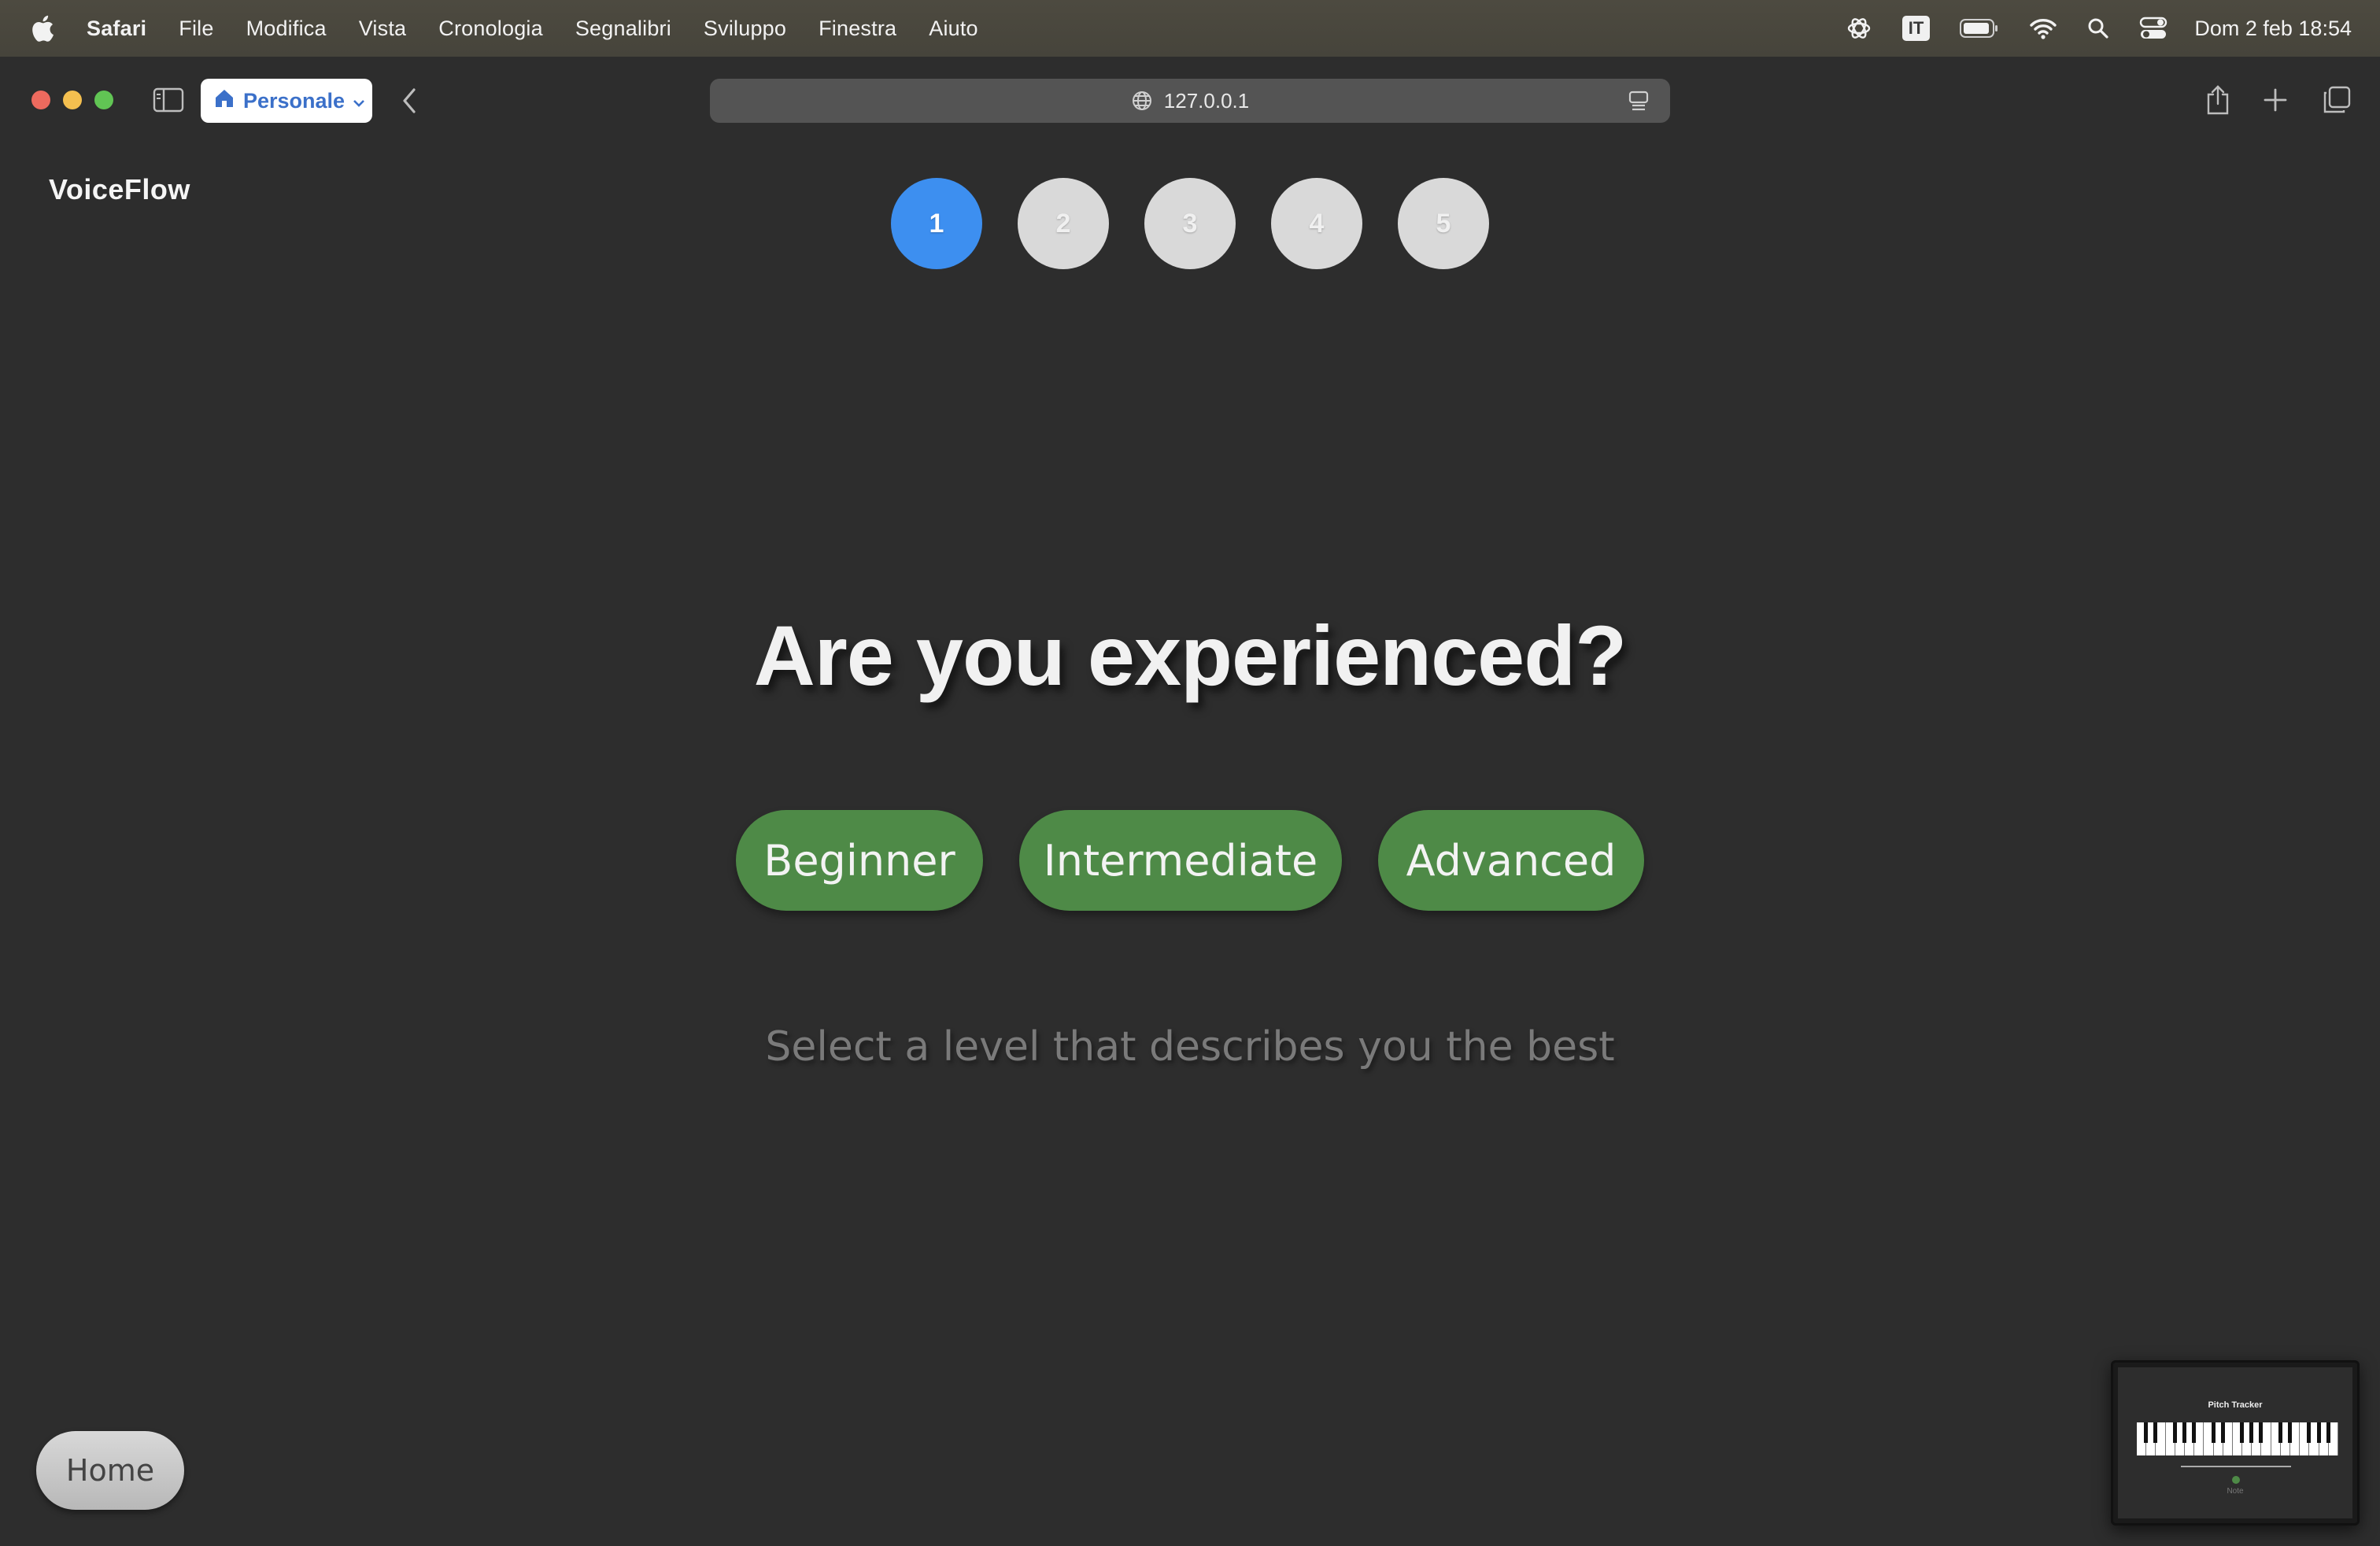 The height and width of the screenshot is (1546, 2380). I want to click on minimize-window-button, so click(72, 100).